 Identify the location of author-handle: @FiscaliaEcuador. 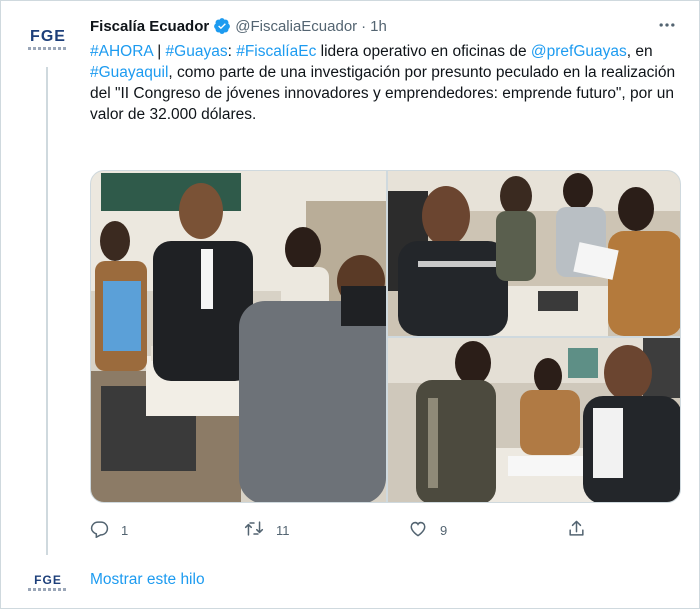
(296, 26).